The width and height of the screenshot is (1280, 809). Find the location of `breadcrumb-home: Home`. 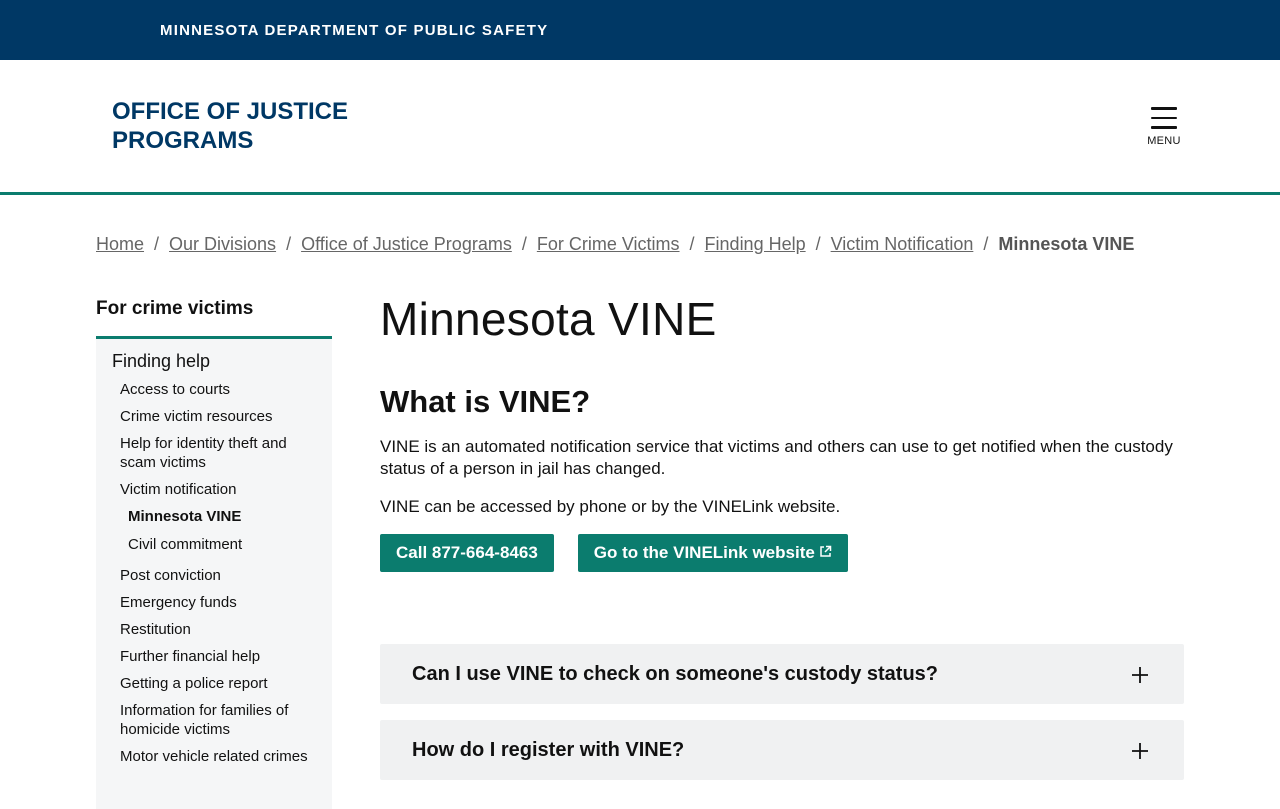

breadcrumb-home: Home is located at coordinates (120, 244).